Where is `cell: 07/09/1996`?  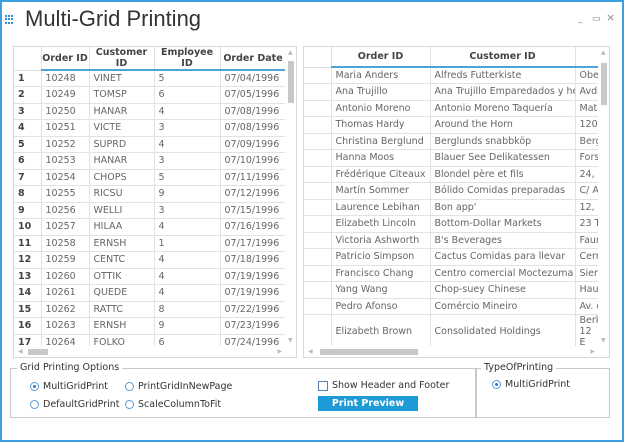 cell: 07/09/1996 is located at coordinates (253, 144).